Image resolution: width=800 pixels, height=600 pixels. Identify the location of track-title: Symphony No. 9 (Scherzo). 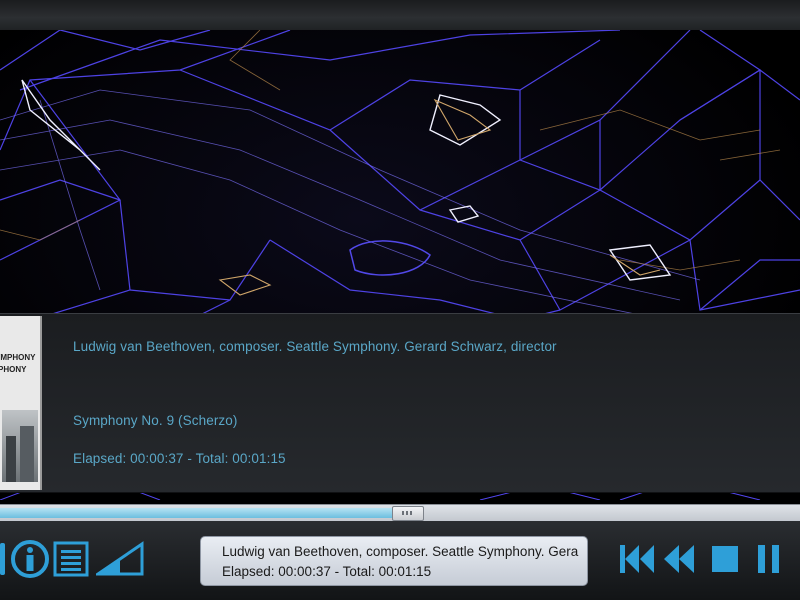
(155, 420).